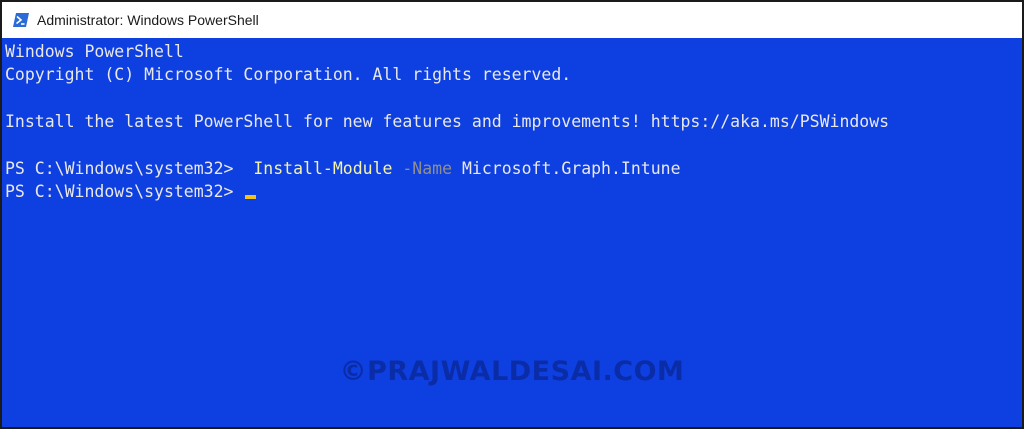 The image size is (1024, 429). What do you see at coordinates (512, 20) in the screenshot?
I see `title-bar: Administrator: Windows PowerShell` at bounding box center [512, 20].